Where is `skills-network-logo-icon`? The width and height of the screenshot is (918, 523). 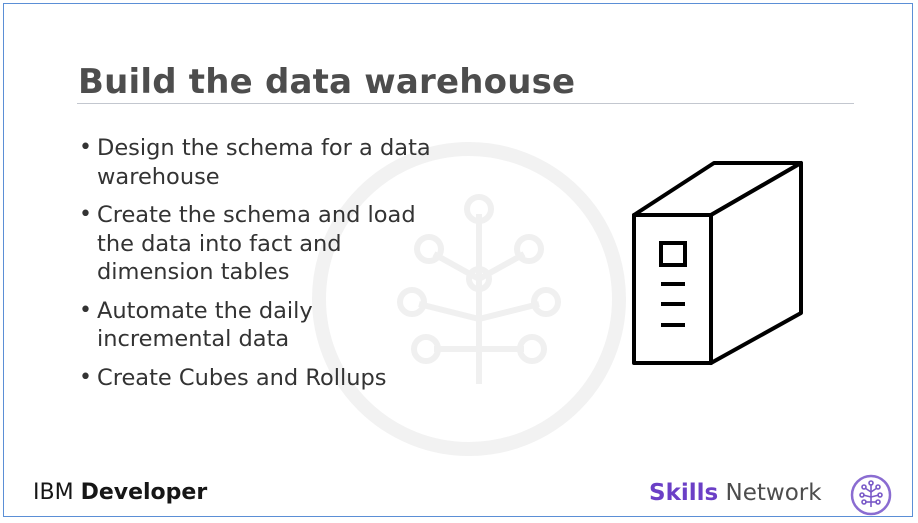 skills-network-logo-icon is located at coordinates (871, 495).